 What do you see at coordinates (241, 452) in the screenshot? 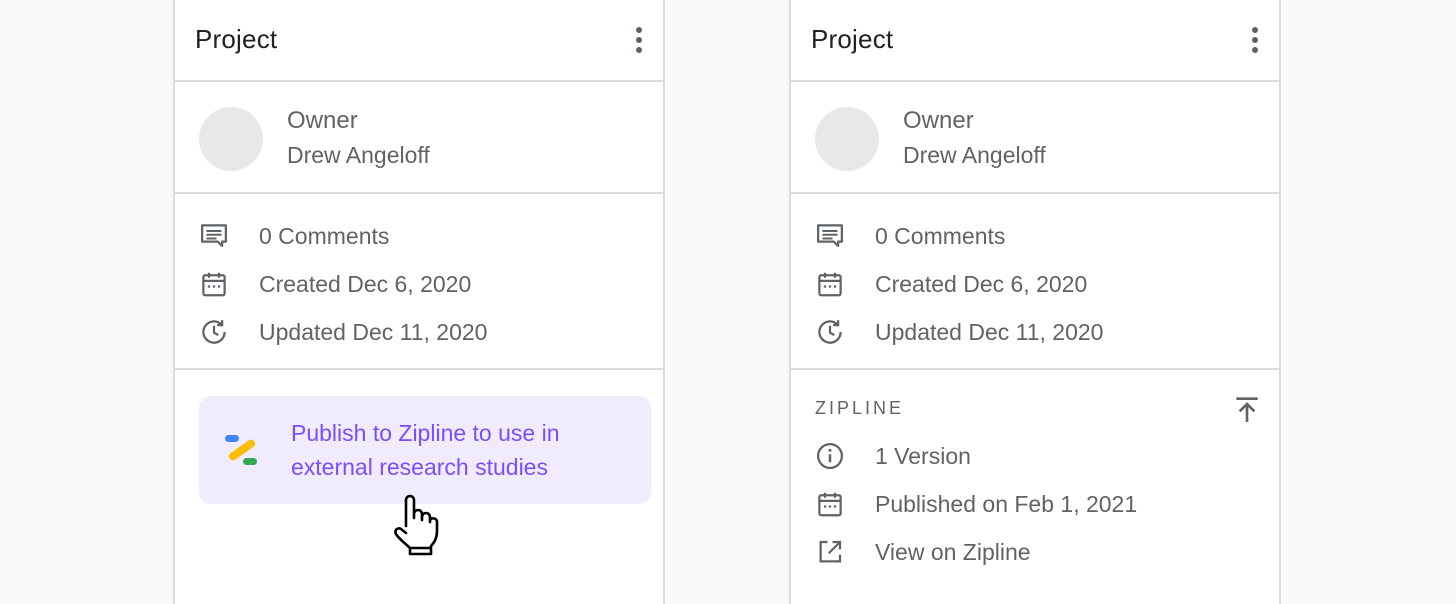
I see `zipline-logo-icon` at bounding box center [241, 452].